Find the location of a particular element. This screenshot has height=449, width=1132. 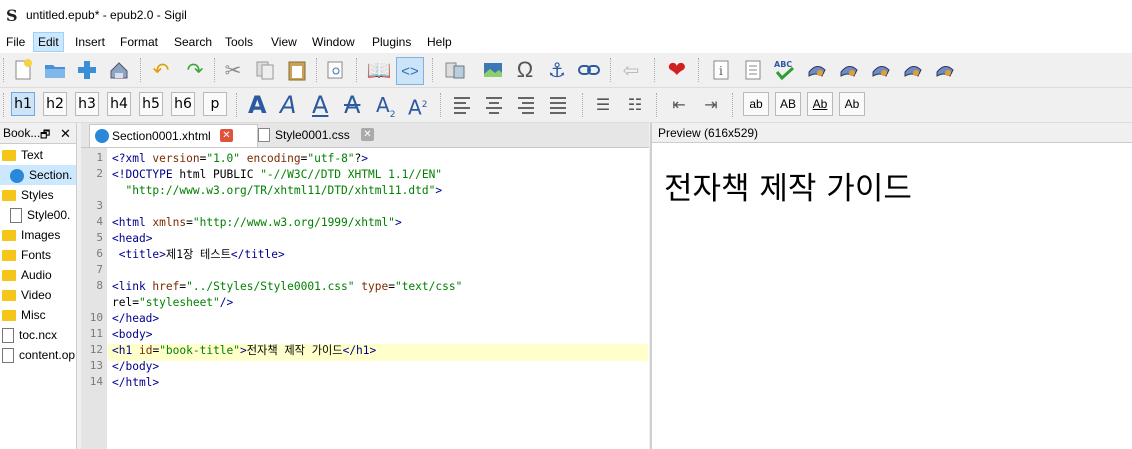

strikethrough-icon: A is located at coordinates (352, 105).